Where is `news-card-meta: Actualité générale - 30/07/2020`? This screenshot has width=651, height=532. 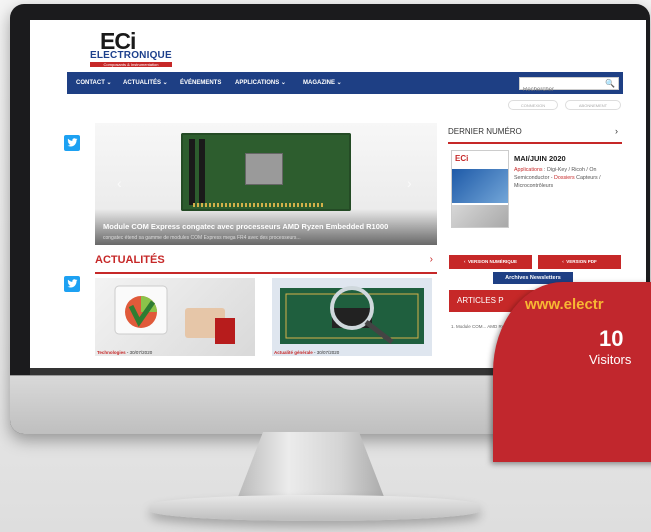 news-card-meta: Actualité générale - 30/07/2020 is located at coordinates (307, 352).